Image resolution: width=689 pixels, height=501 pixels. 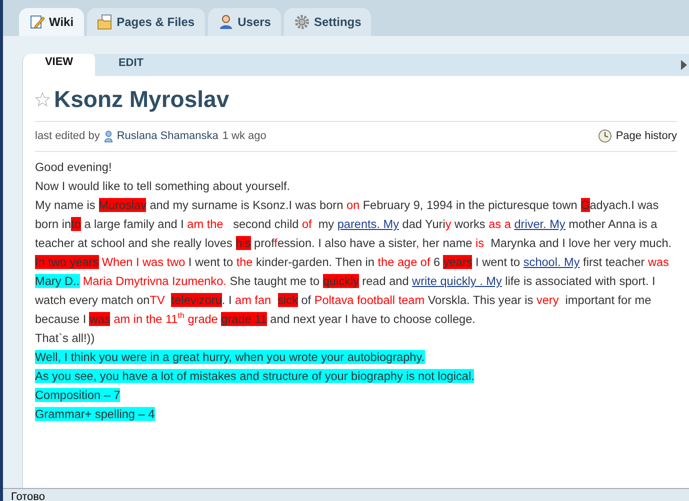 What do you see at coordinates (76, 224) in the screenshot?
I see `highlight: to` at bounding box center [76, 224].